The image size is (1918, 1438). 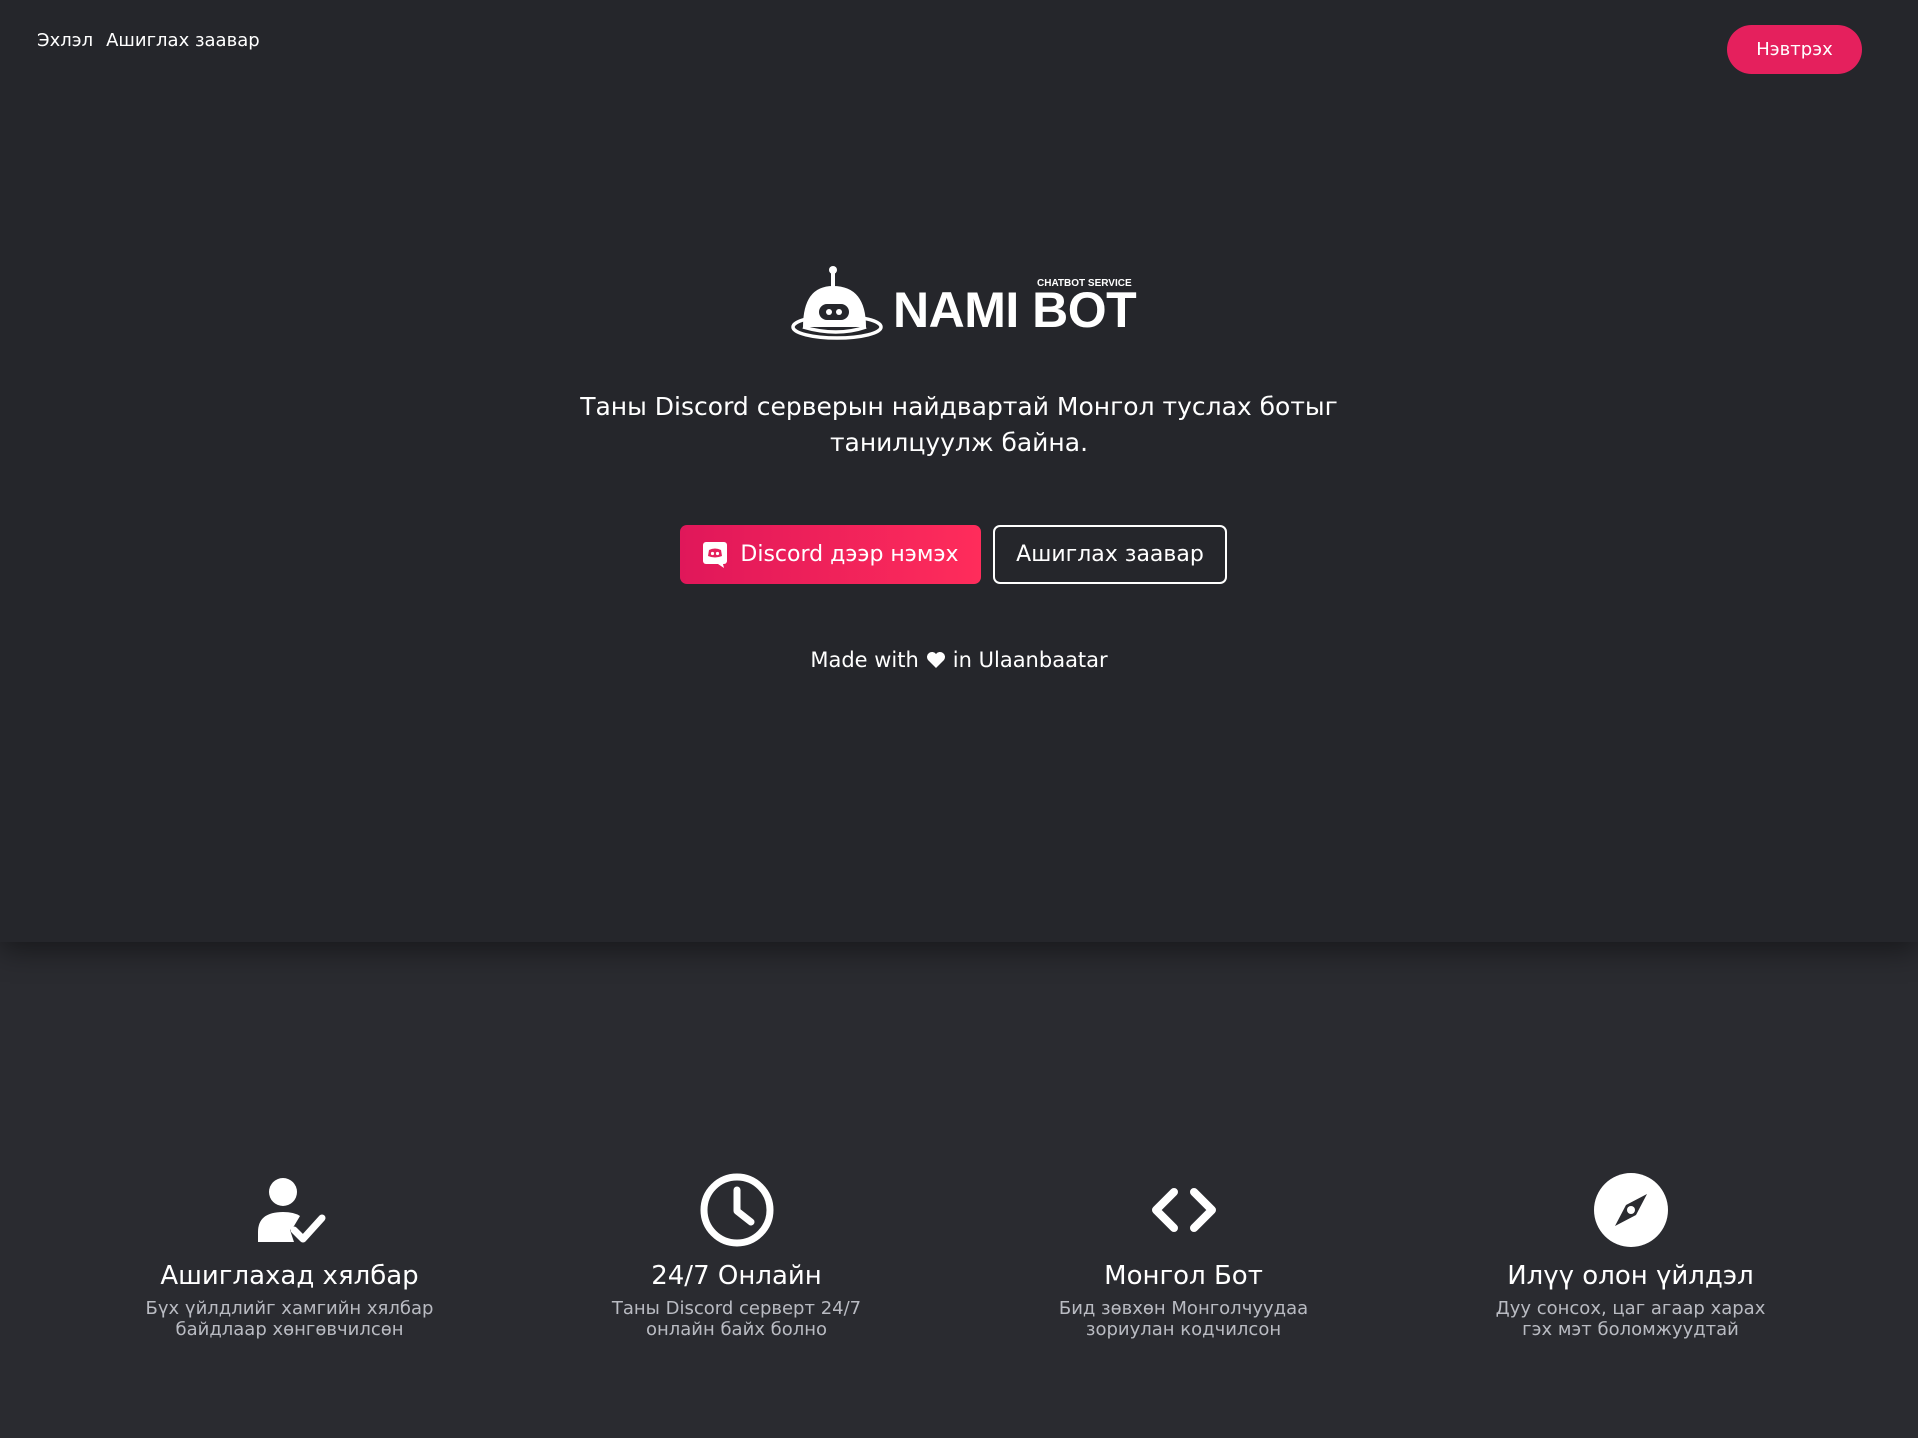 What do you see at coordinates (1794, 49) in the screenshot?
I see `login-button: Нэвтрэх` at bounding box center [1794, 49].